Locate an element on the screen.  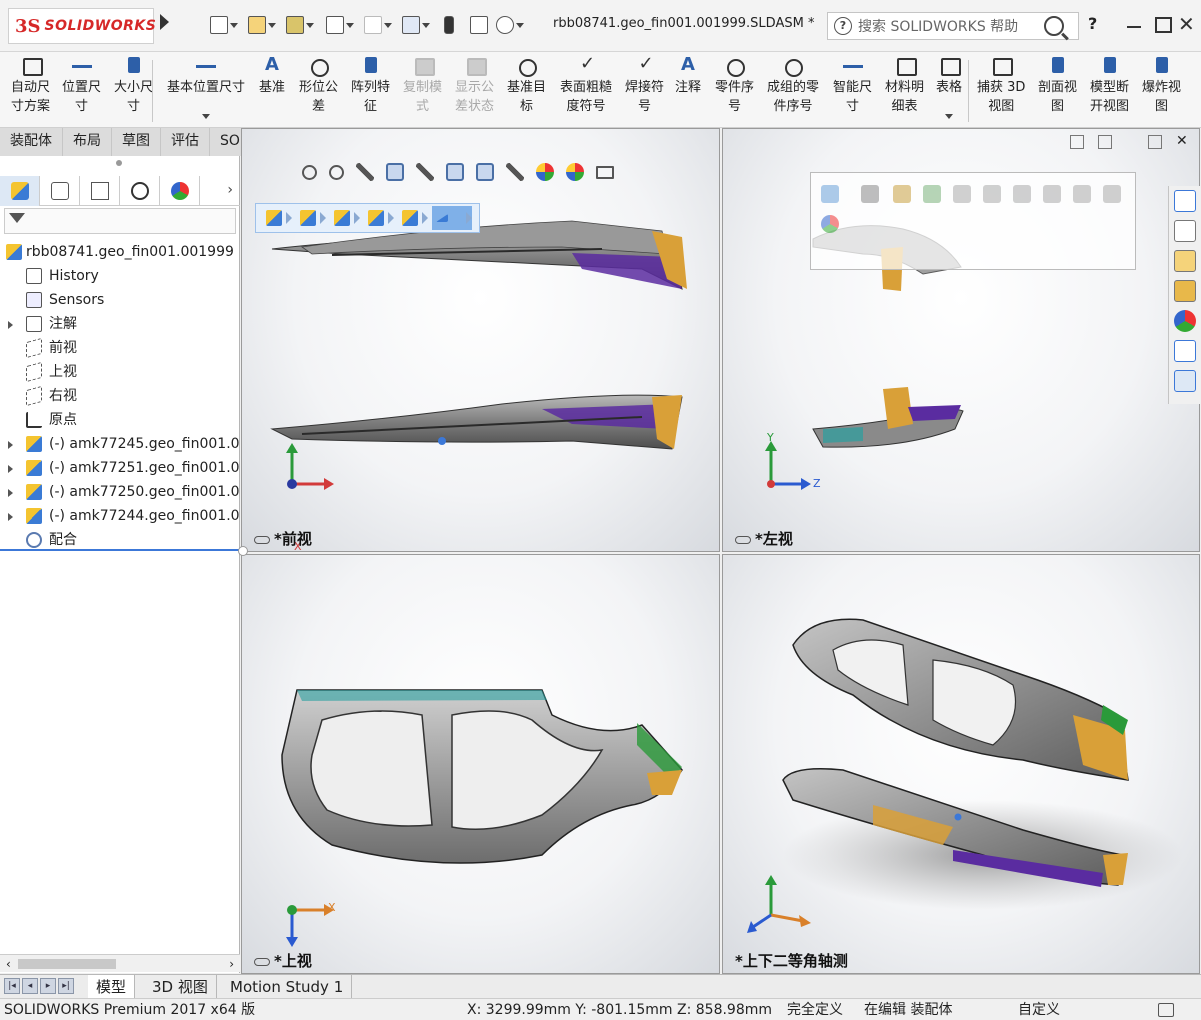
tree-filter is located at coordinates (120, 221).